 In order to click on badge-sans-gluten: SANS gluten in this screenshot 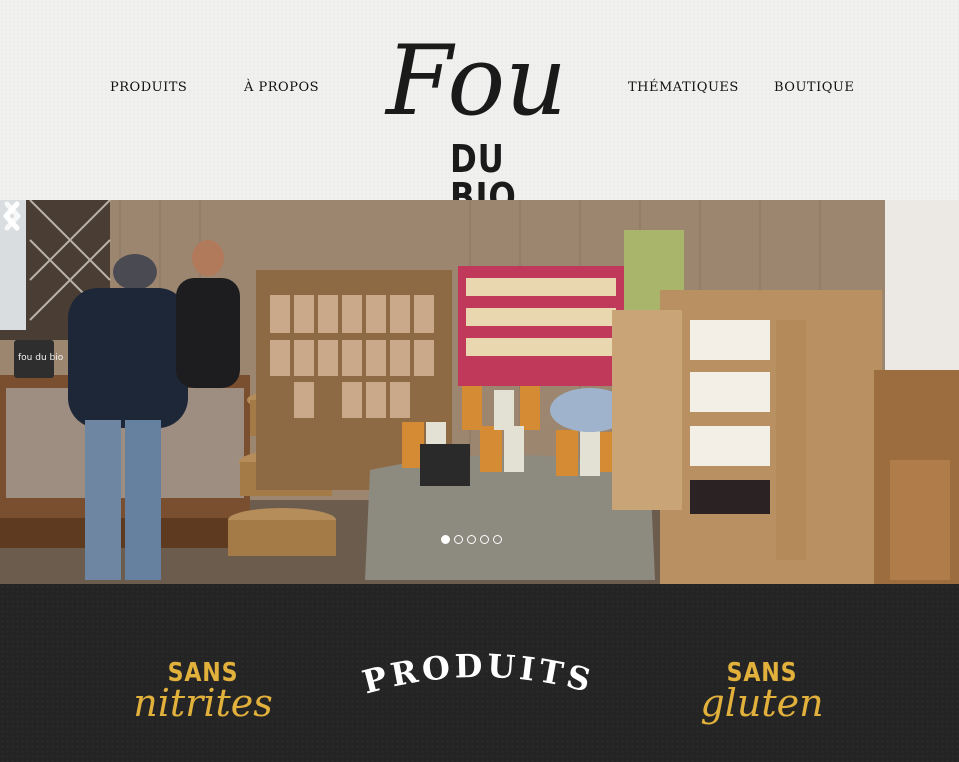, I will do `click(762, 691)`.